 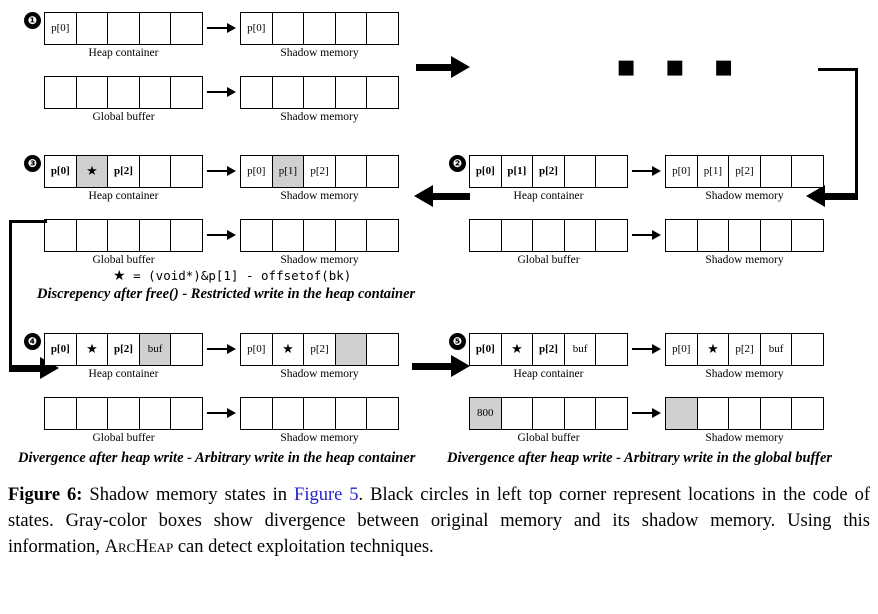 I want to click on connector-top-right-horizontal, so click(x=838, y=69).